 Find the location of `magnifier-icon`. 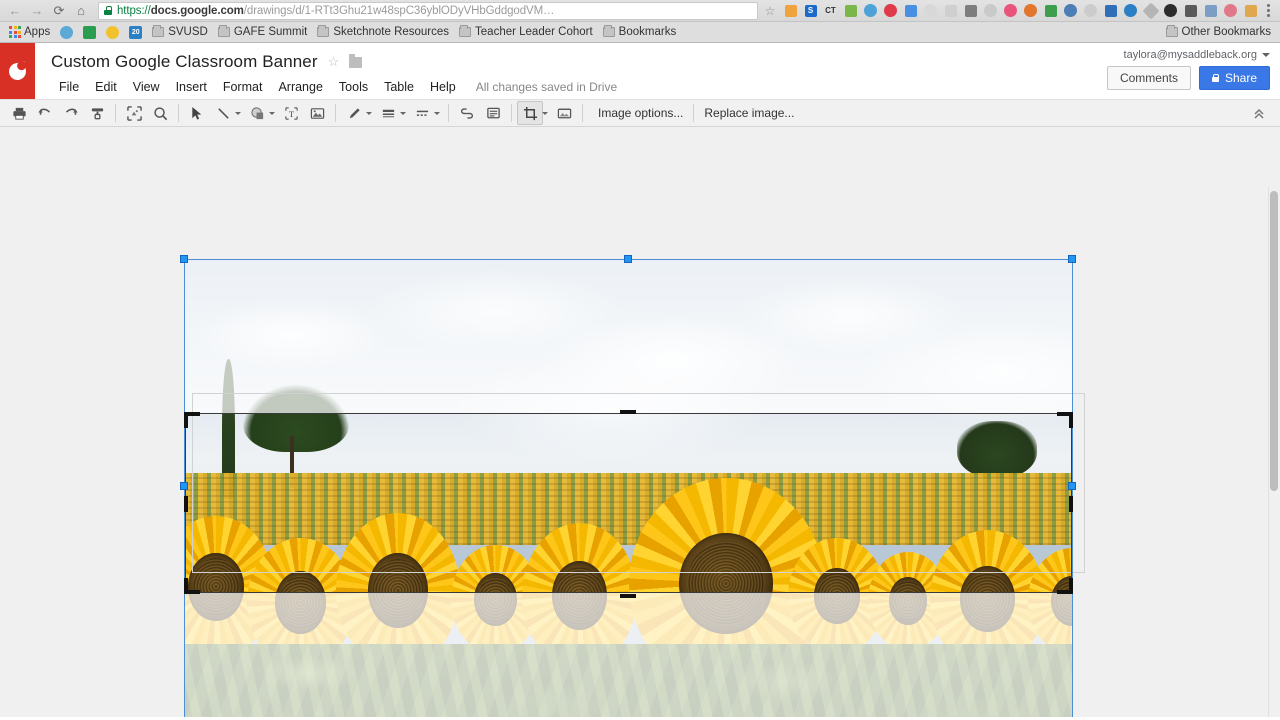

magnifier-icon is located at coordinates (160, 113).